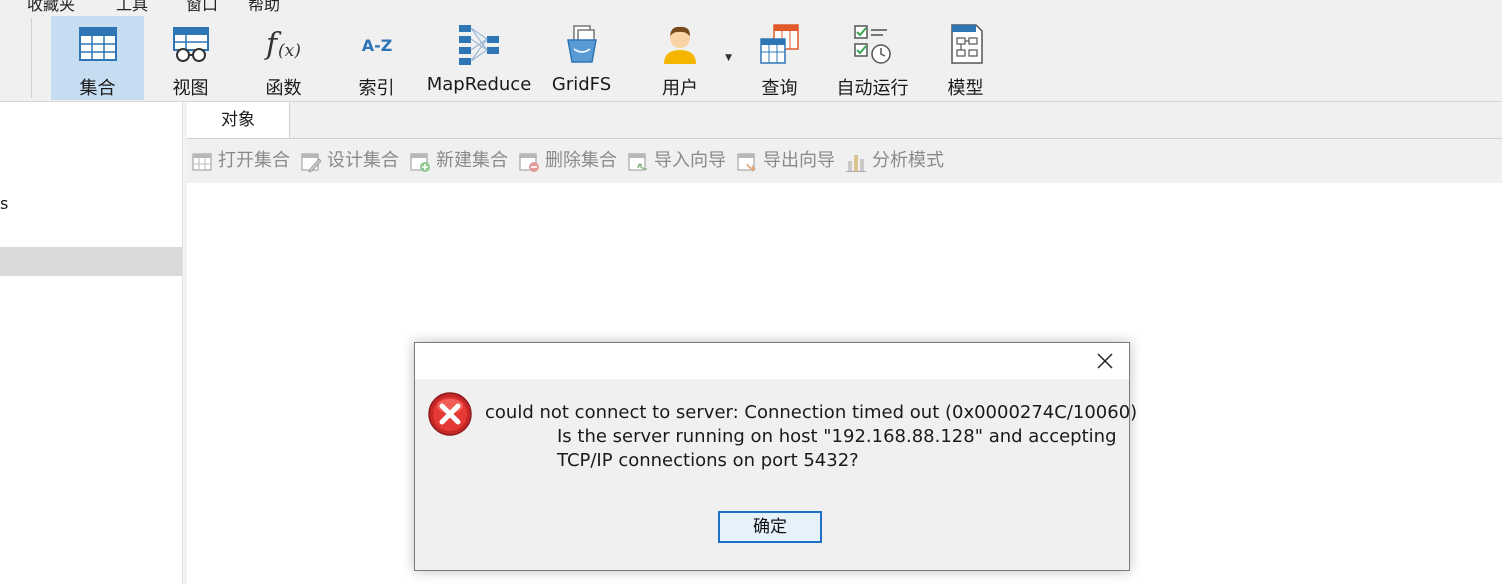 The height and width of the screenshot is (584, 1502). Describe the element at coordinates (638, 162) in the screenshot. I see `import-icon` at that location.